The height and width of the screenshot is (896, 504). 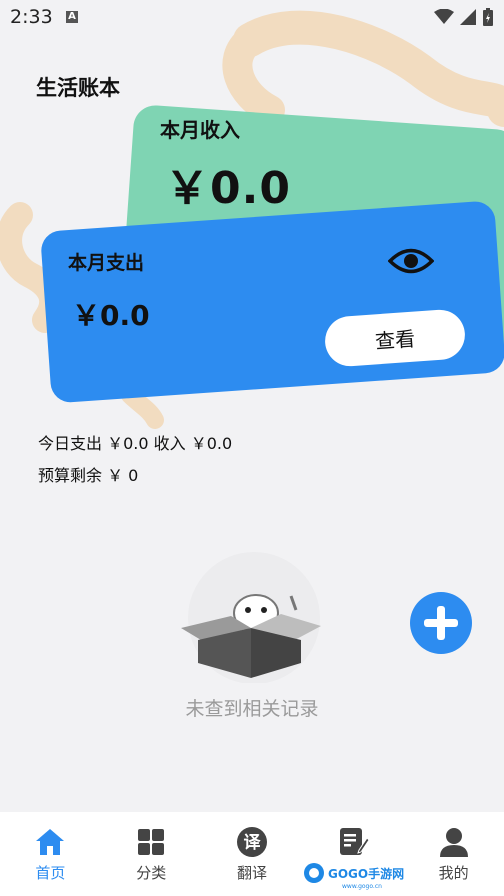 I want to click on expense-label: 本月支出, so click(x=106, y=263).